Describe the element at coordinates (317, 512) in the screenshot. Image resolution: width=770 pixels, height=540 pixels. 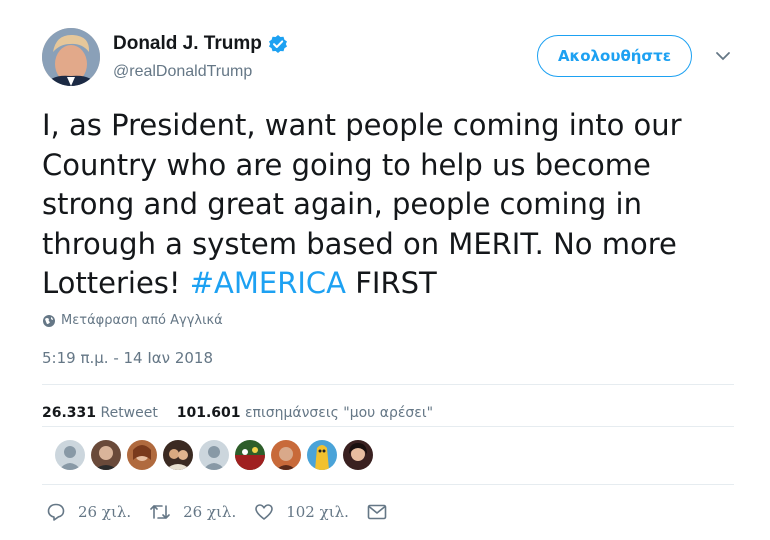
I see `like-action-count: 102 χιλ.` at that location.